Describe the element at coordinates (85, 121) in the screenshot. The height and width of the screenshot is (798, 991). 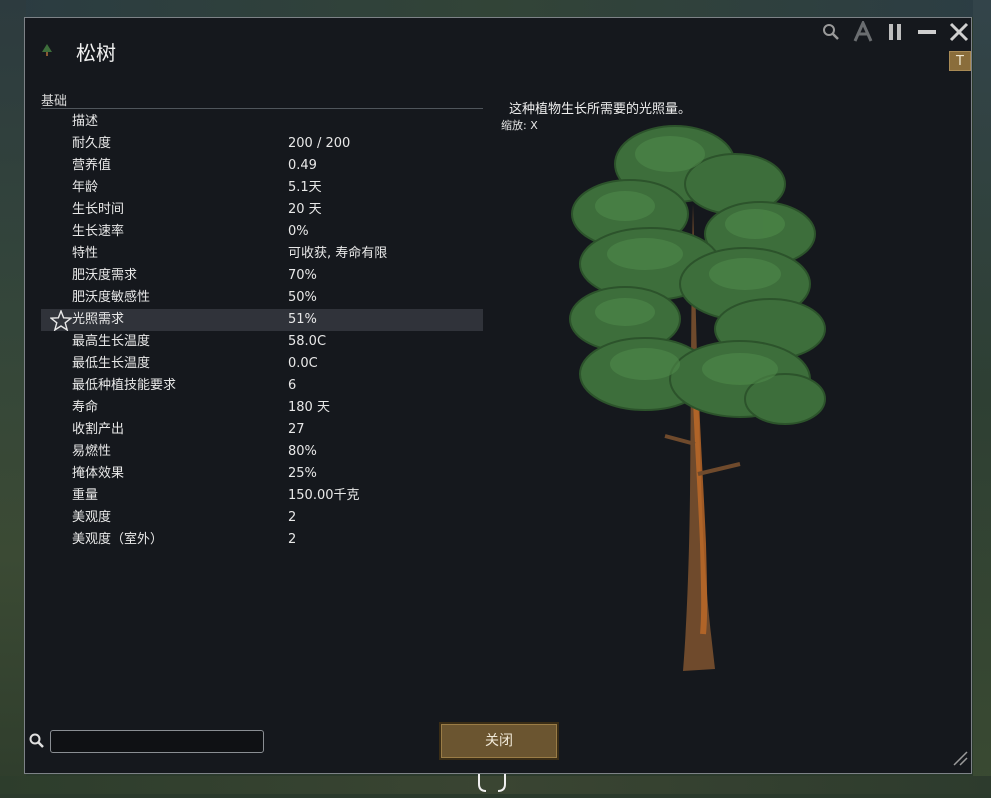
I see `stat-label: 描述` at that location.